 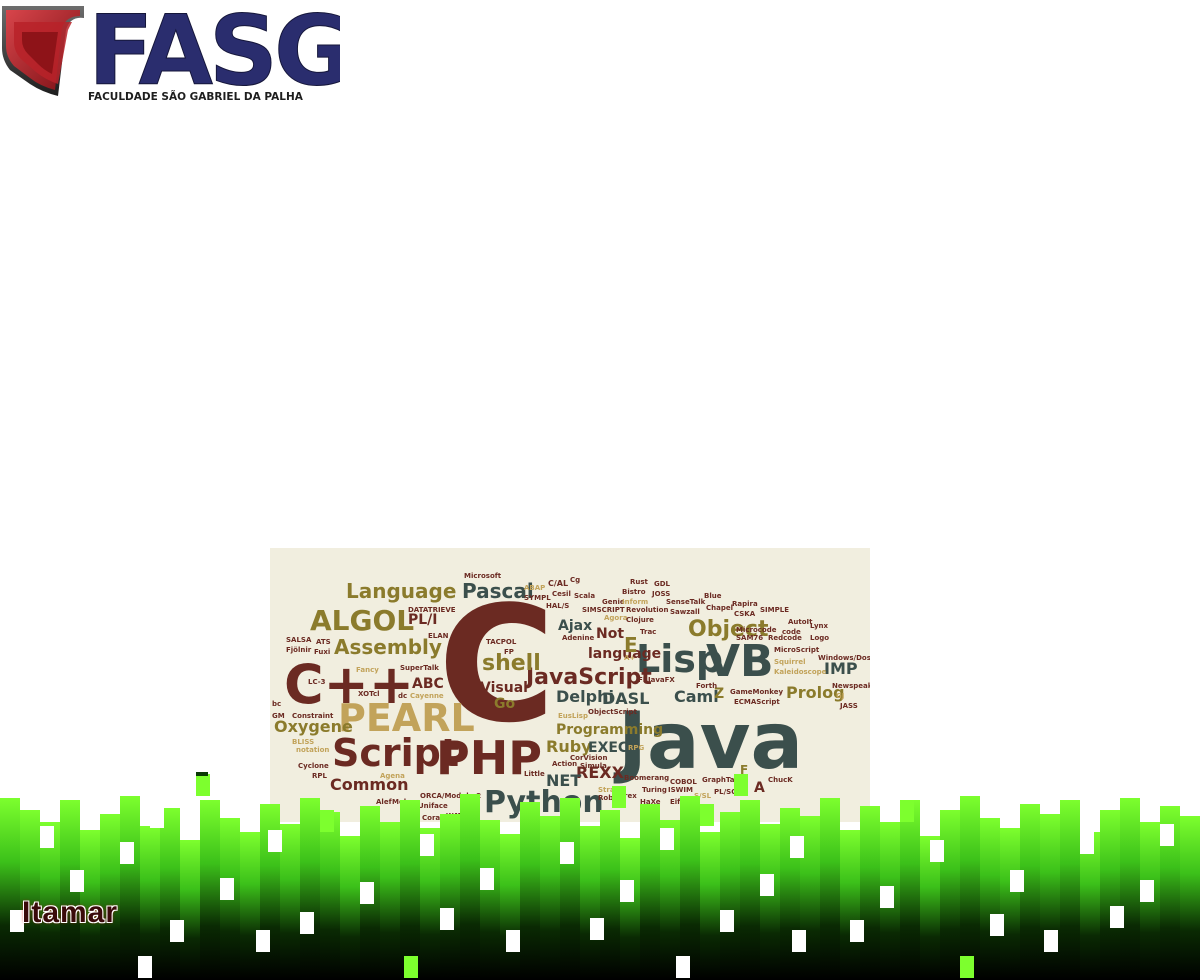 What do you see at coordinates (713, 596) in the screenshot?
I see `word-blue: Blue` at bounding box center [713, 596].